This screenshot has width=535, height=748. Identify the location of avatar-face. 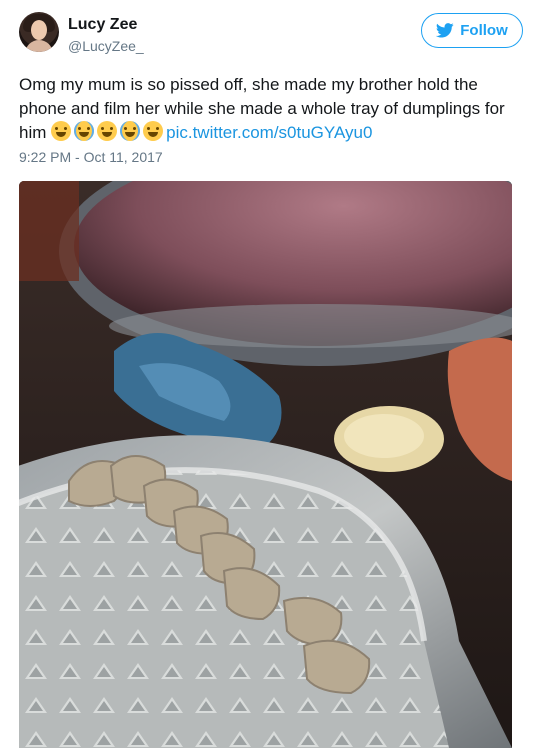
(39, 30).